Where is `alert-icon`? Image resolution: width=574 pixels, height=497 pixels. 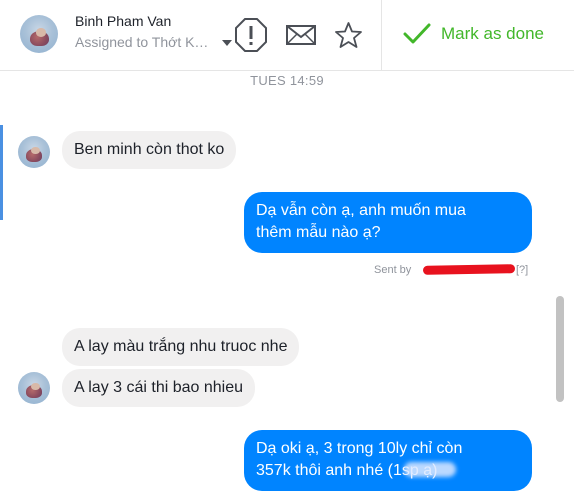
alert-icon is located at coordinates (251, 35).